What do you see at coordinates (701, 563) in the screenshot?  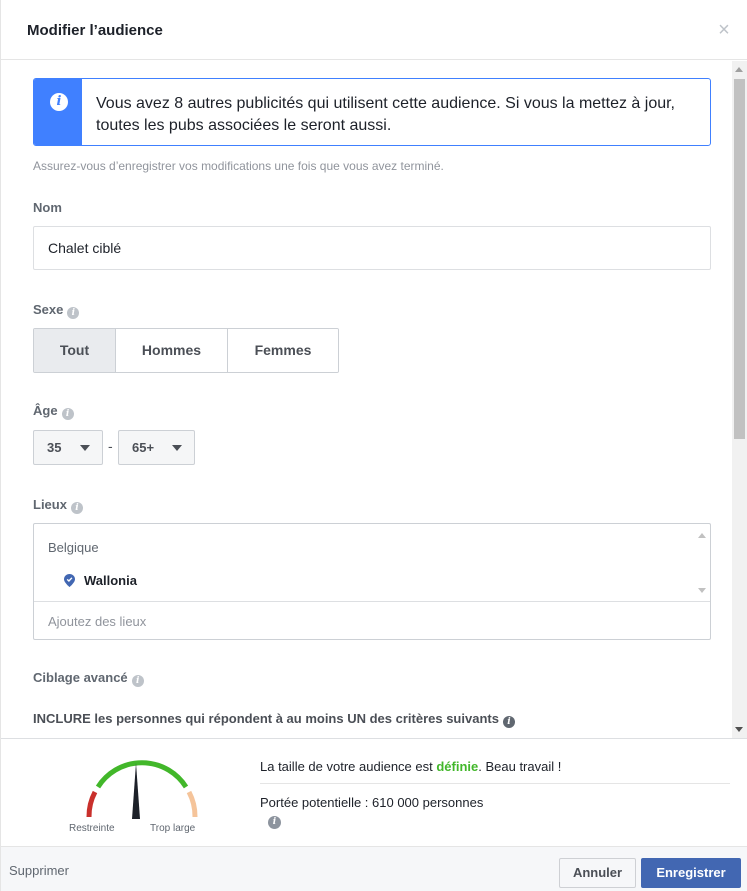 I see `locations-scrollbar` at bounding box center [701, 563].